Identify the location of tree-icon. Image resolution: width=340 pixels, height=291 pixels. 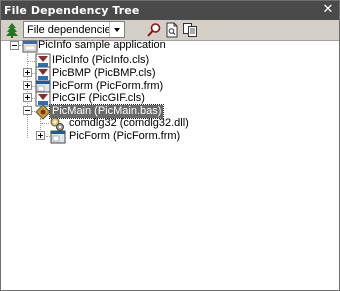
(12, 30).